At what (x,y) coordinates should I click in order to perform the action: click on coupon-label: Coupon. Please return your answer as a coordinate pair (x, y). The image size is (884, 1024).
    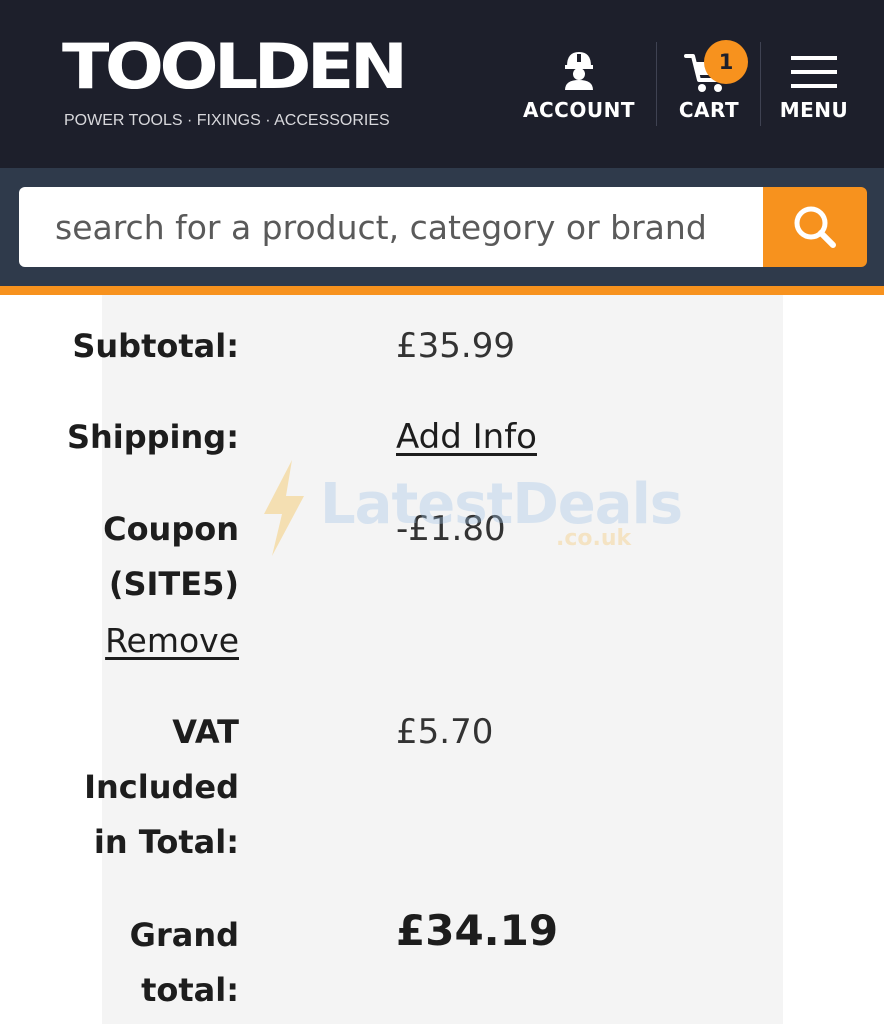
    Looking at the image, I should click on (171, 529).